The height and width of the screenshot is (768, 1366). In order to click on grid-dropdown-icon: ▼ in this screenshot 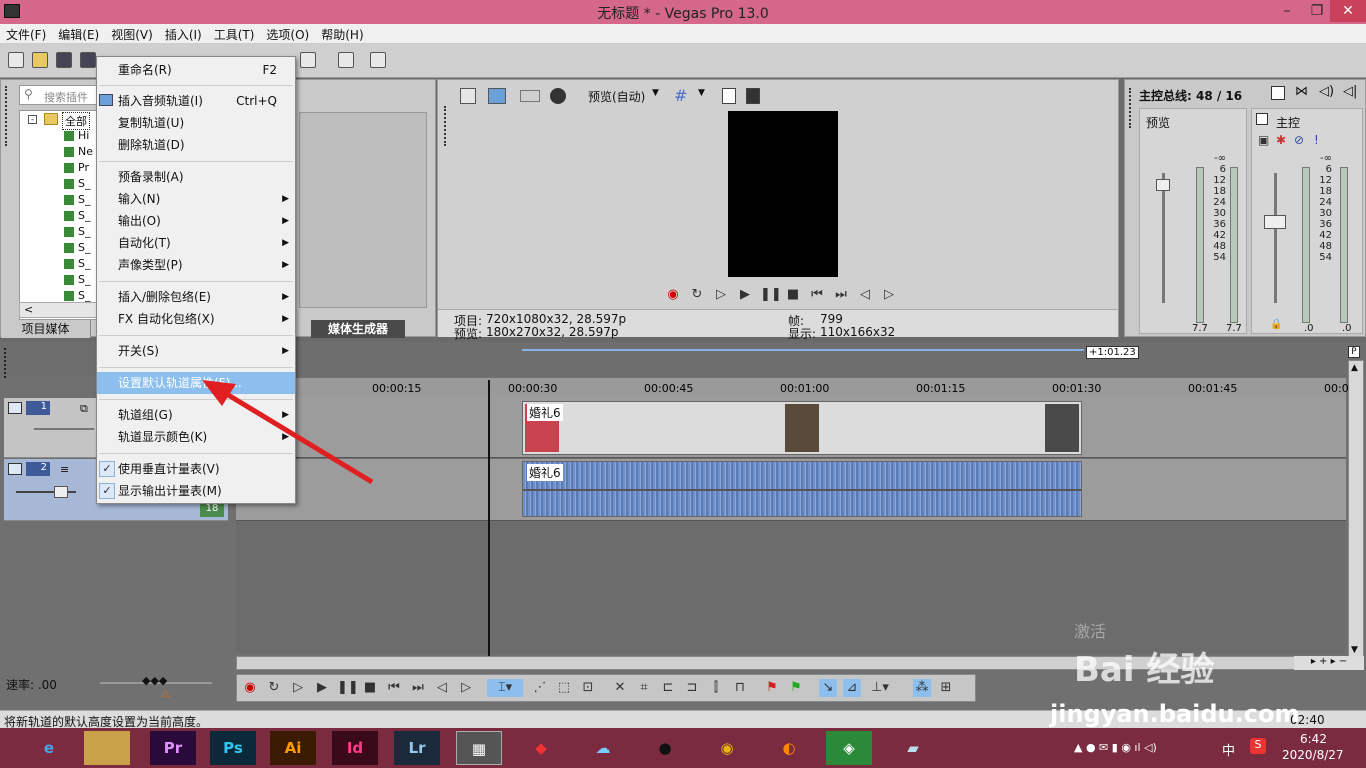, I will do `click(701, 93)`.